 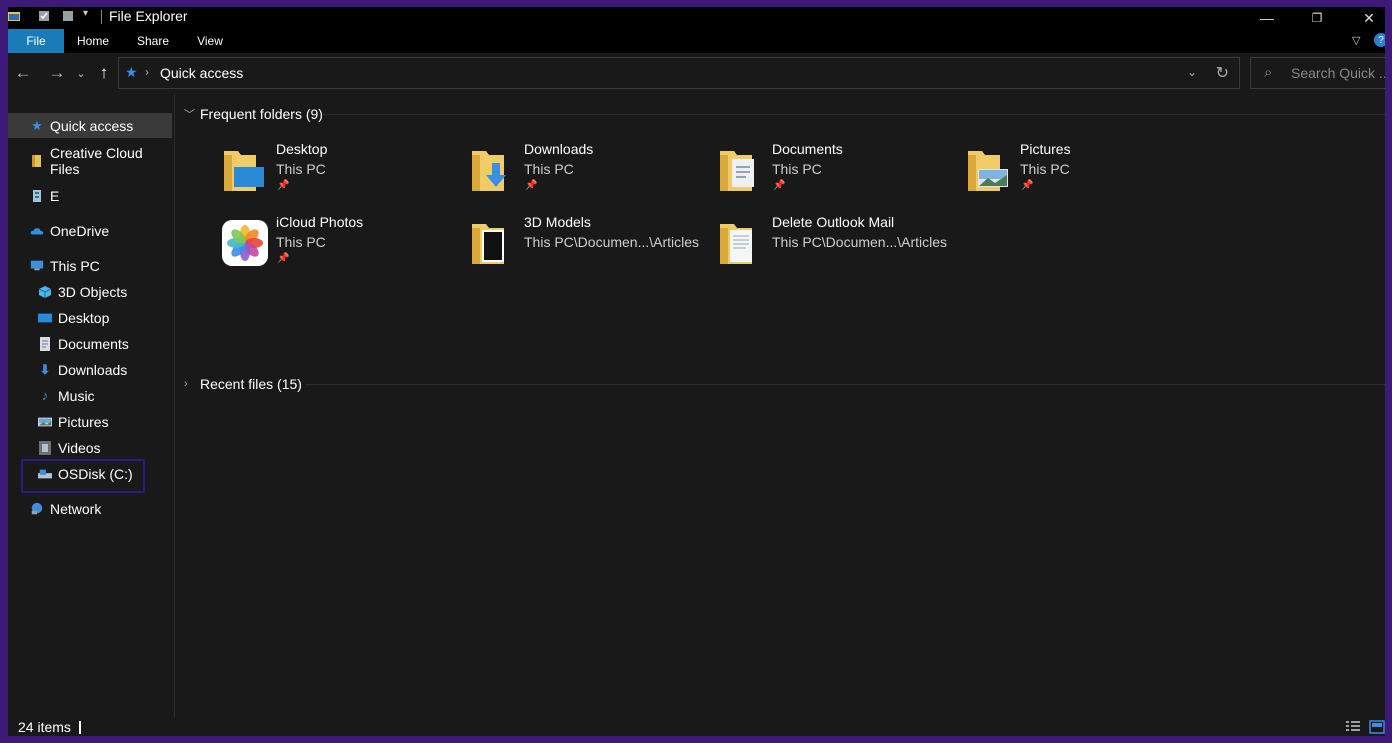 I want to click on sidebar-item-quick-access: ★ Quick access, so click(x=90, y=125).